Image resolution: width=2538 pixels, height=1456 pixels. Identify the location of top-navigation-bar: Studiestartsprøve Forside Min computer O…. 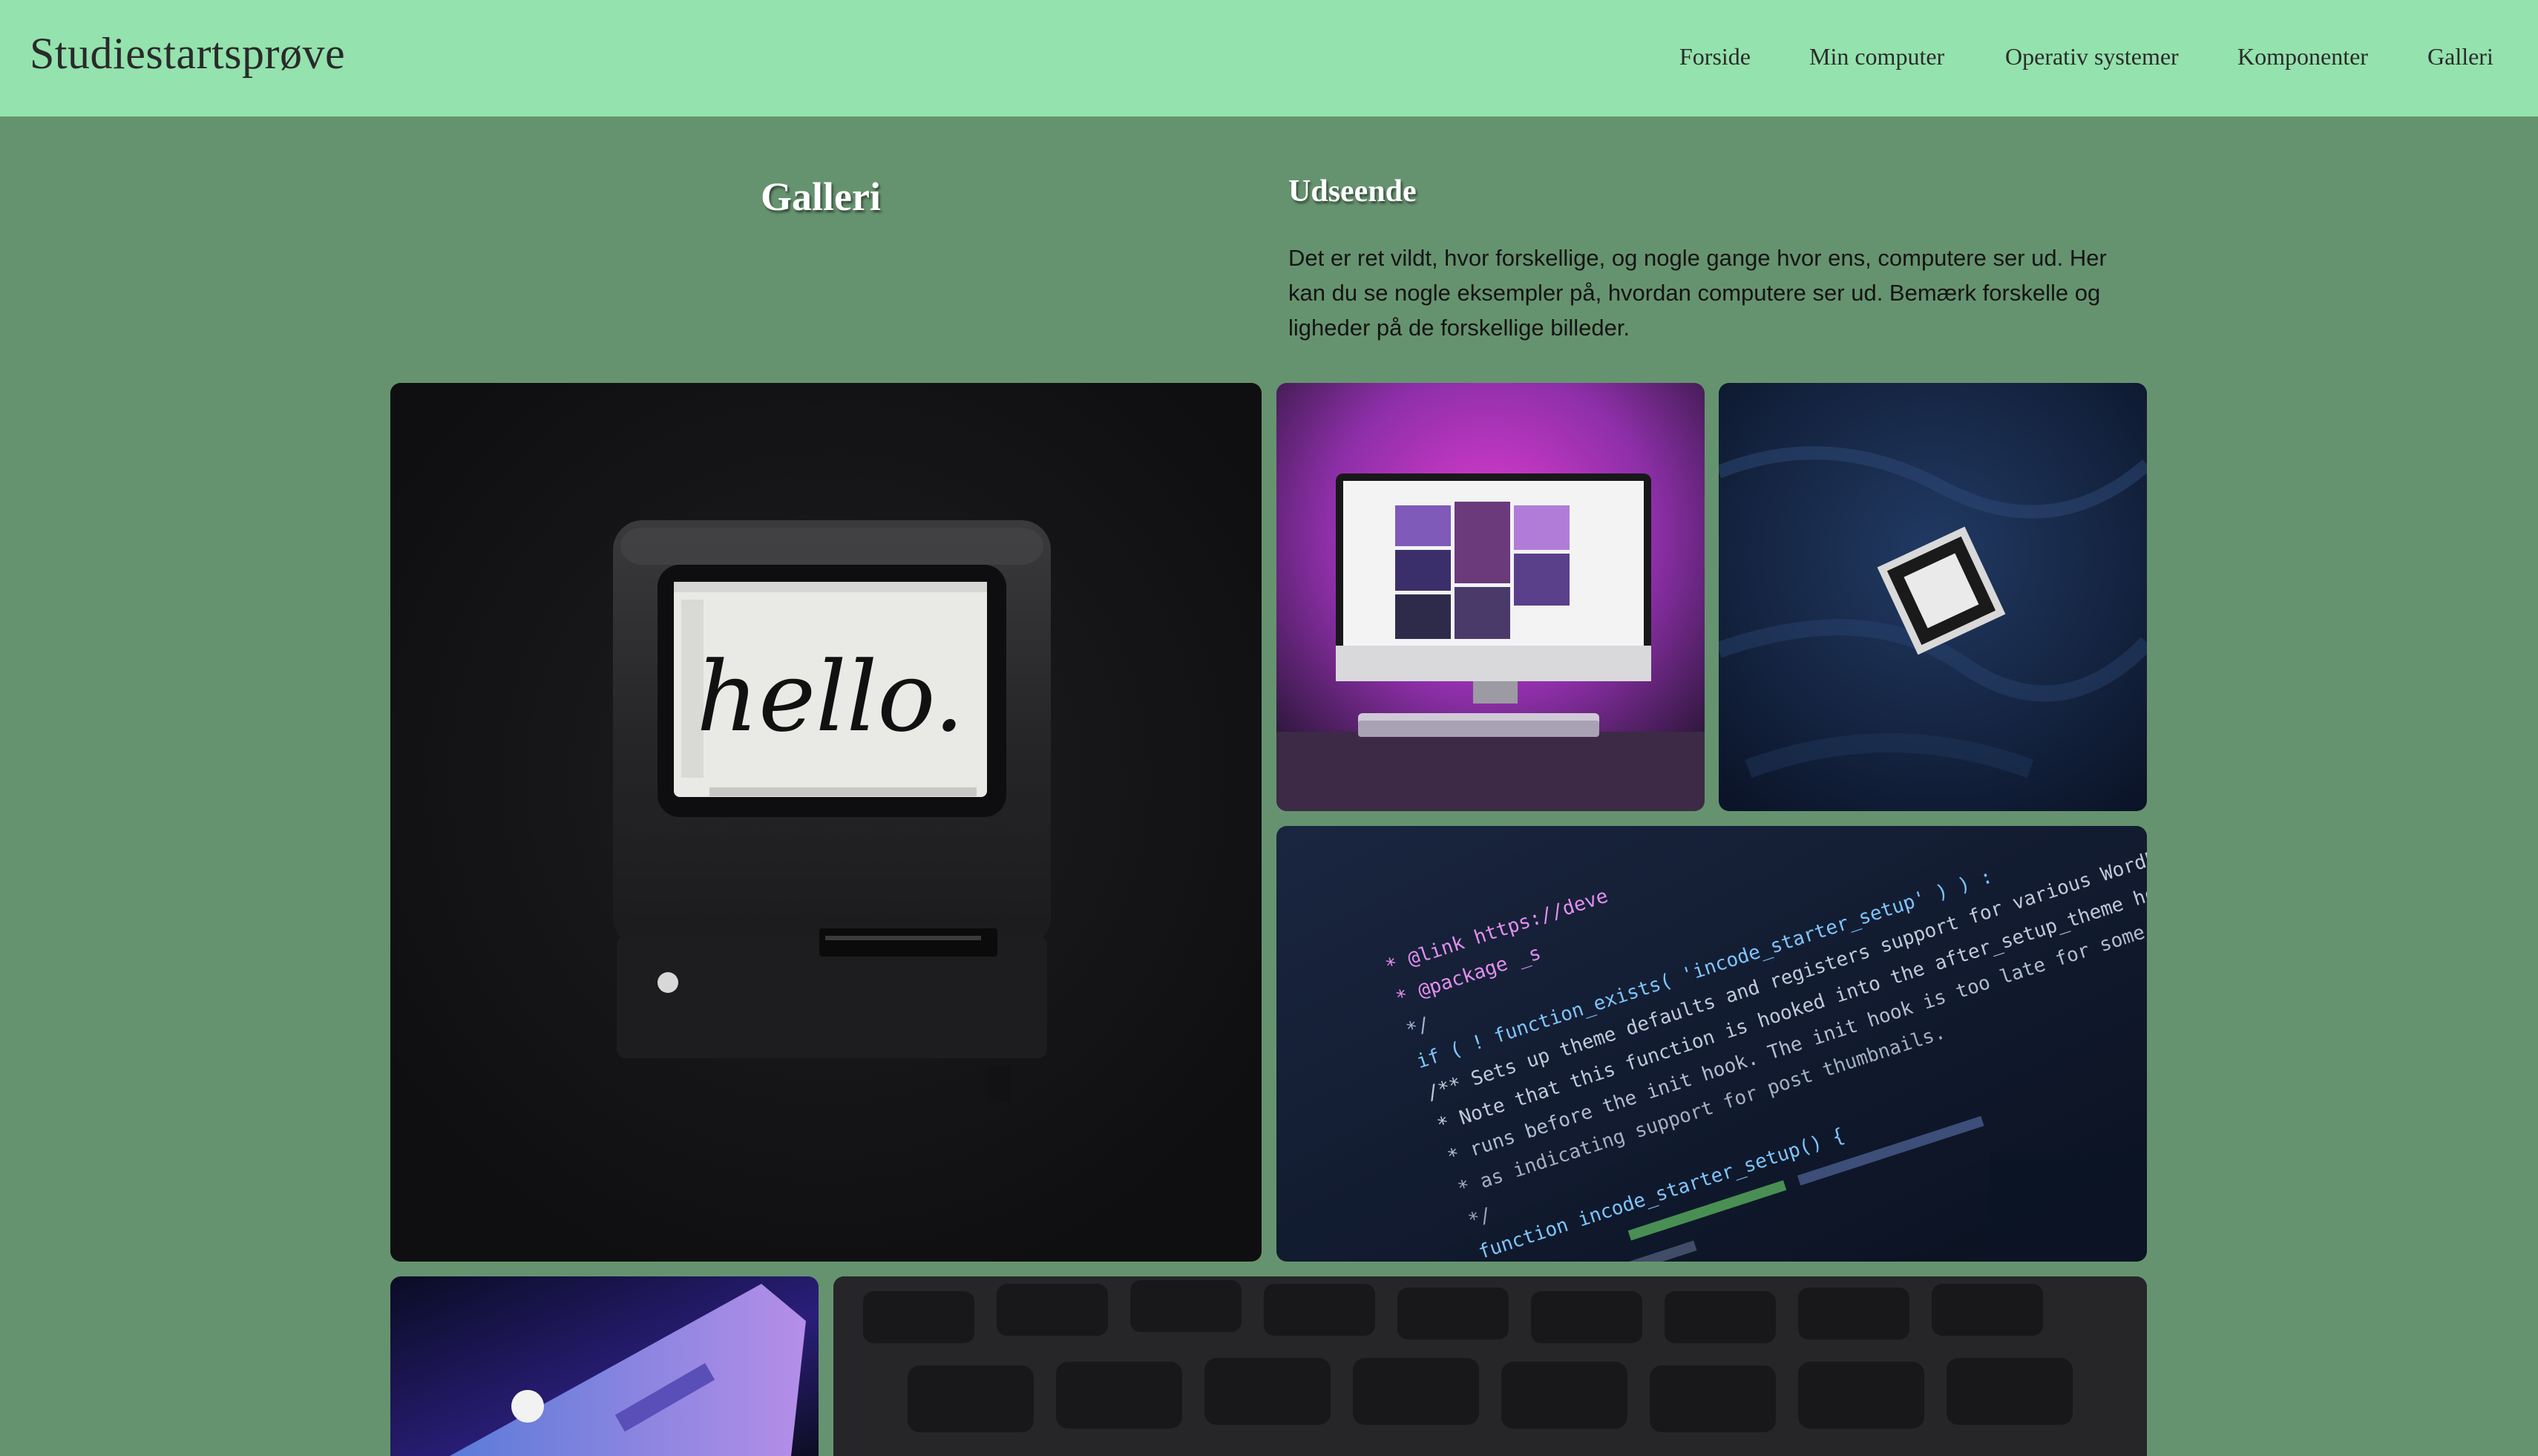
(1269, 59).